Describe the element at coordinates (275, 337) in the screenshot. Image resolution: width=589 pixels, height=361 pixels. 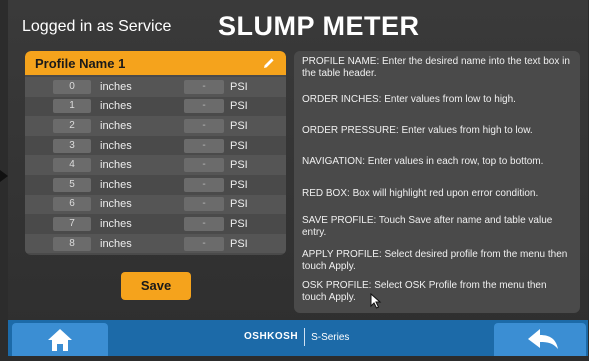
I see `oshkosh-logo: OSHKOSH` at that location.